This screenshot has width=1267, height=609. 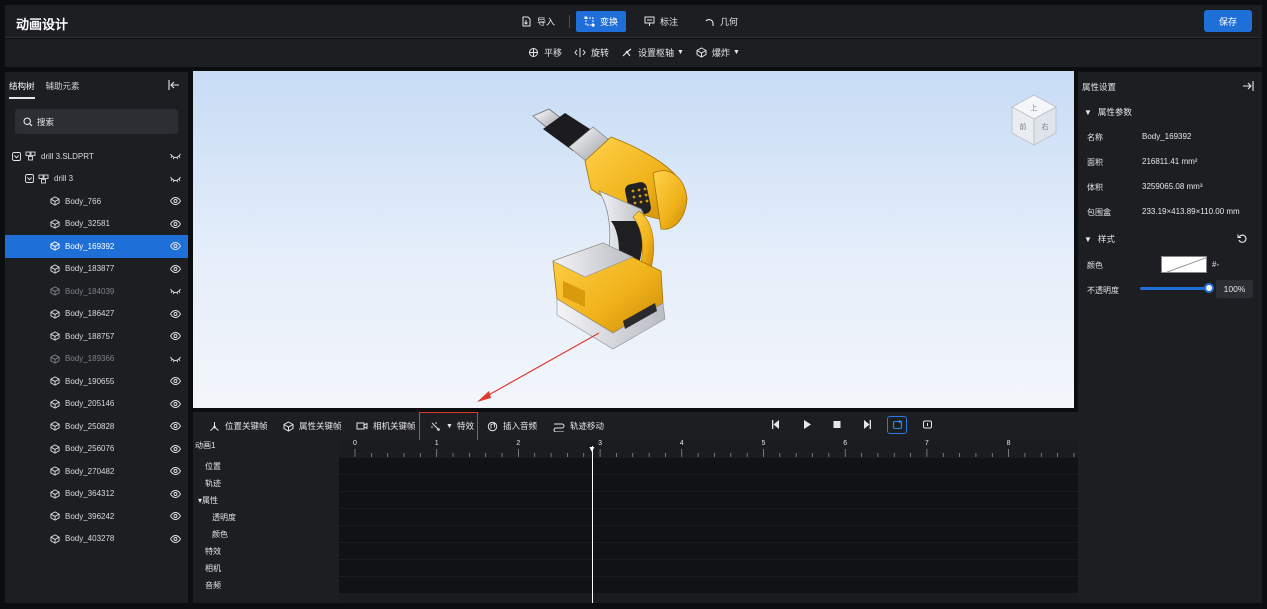 I want to click on tree-item: Body_766, so click(x=96, y=201).